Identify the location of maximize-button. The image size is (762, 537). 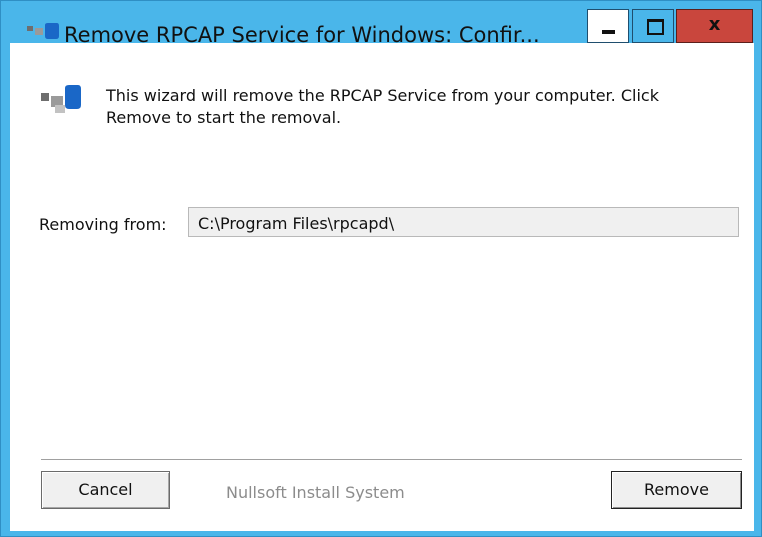
(653, 26).